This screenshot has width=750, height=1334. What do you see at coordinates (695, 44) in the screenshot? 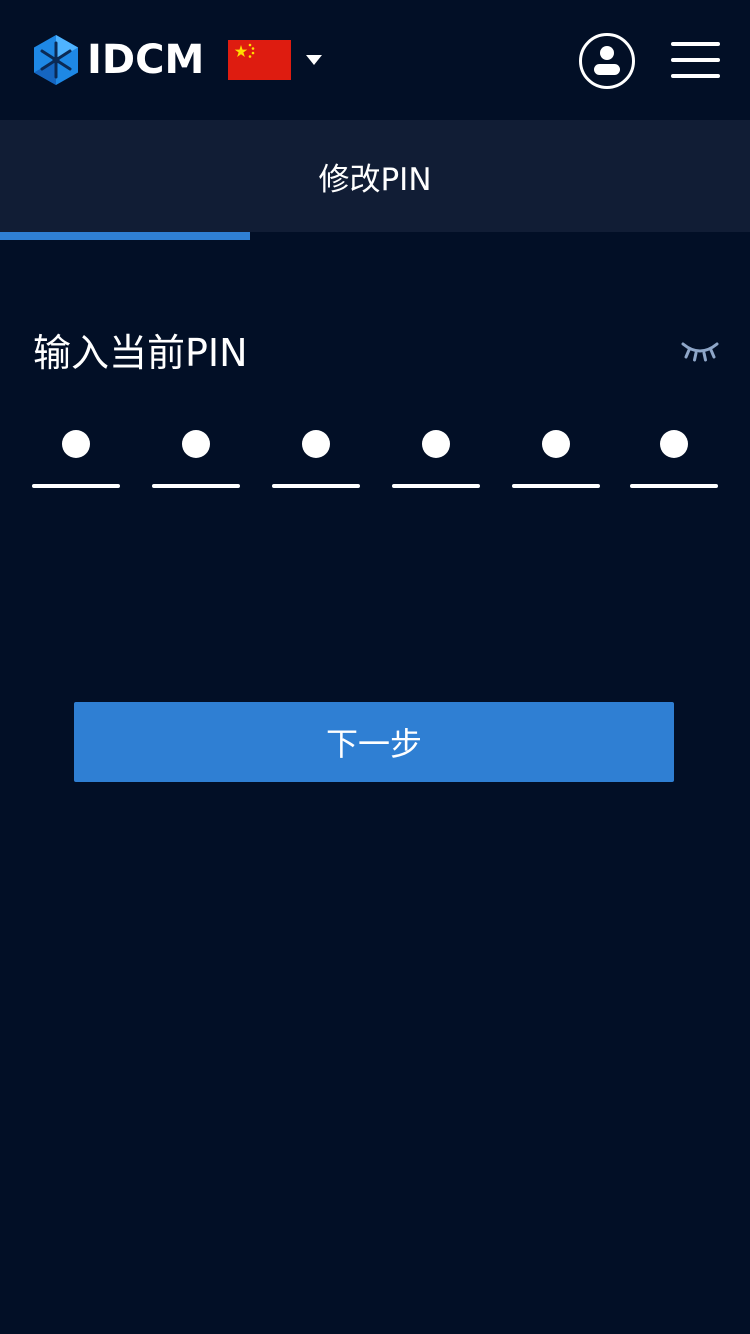
I see `hamburger-menu-icon` at bounding box center [695, 44].